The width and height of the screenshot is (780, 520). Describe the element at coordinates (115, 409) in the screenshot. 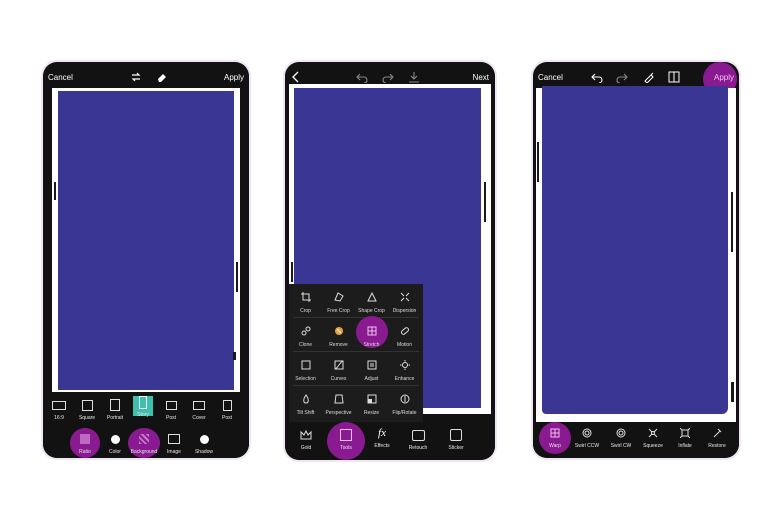

I see `ratio-portrait: Portrait` at that location.